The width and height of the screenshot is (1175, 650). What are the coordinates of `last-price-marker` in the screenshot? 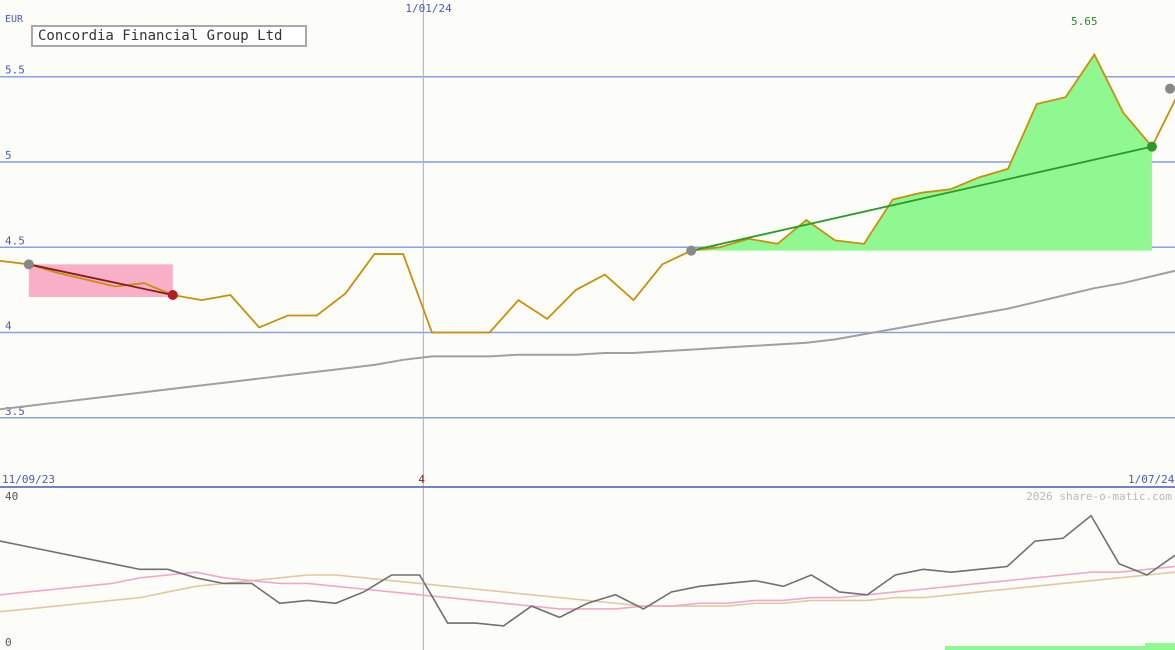 It's located at (1170, 88).